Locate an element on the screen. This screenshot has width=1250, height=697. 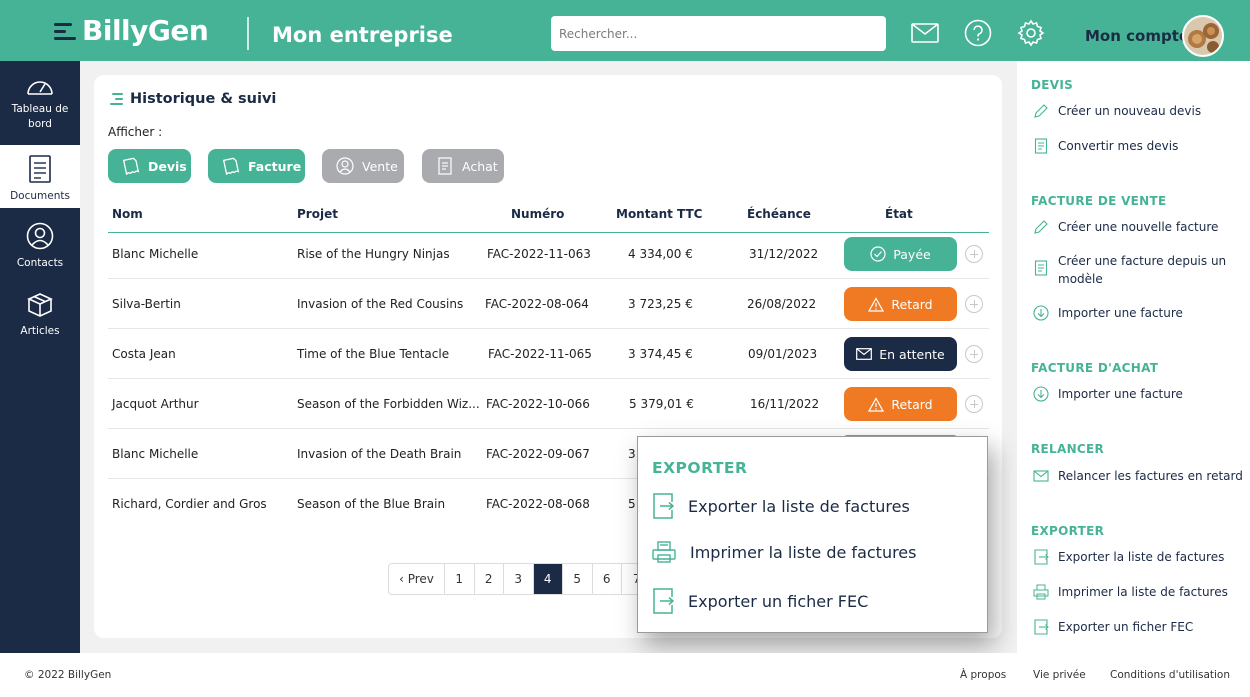
section-title-text: Historique & suivi is located at coordinates (203, 99).